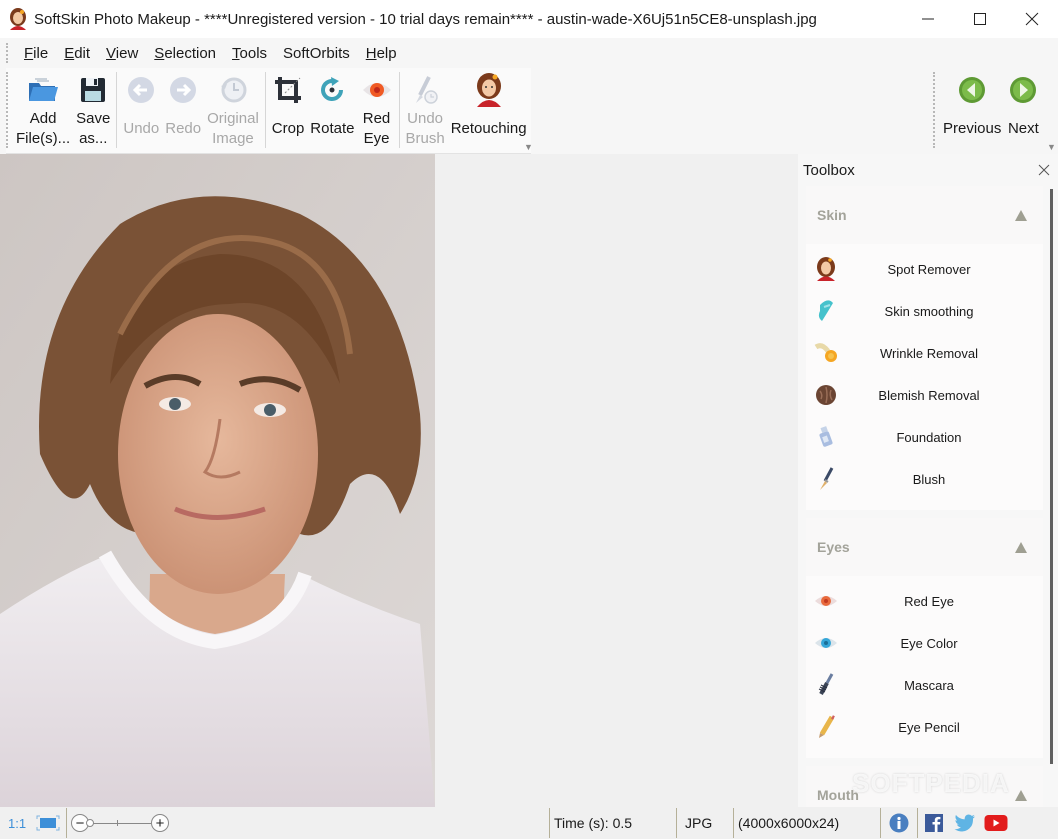  Describe the element at coordinates (183, 90) in the screenshot. I see `redo-arrow-icon` at that location.